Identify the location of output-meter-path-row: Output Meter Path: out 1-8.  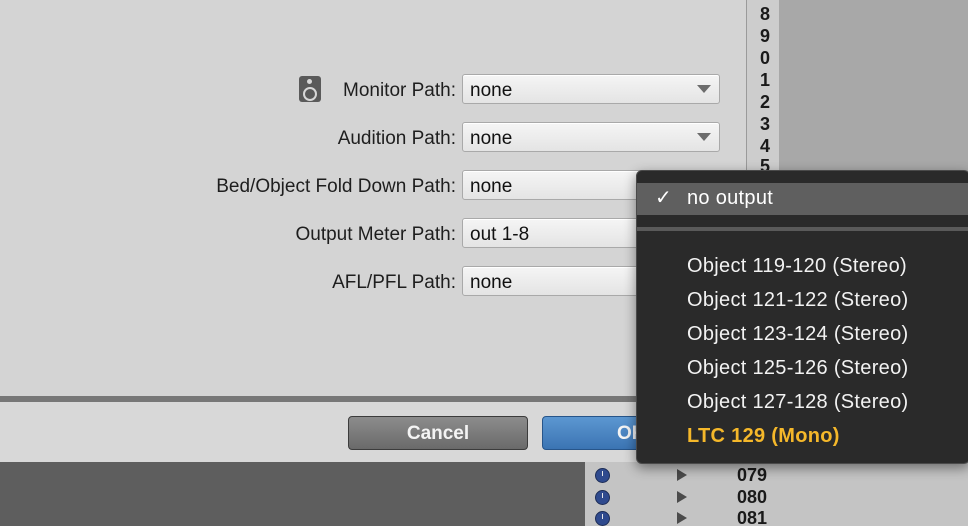
(373, 235).